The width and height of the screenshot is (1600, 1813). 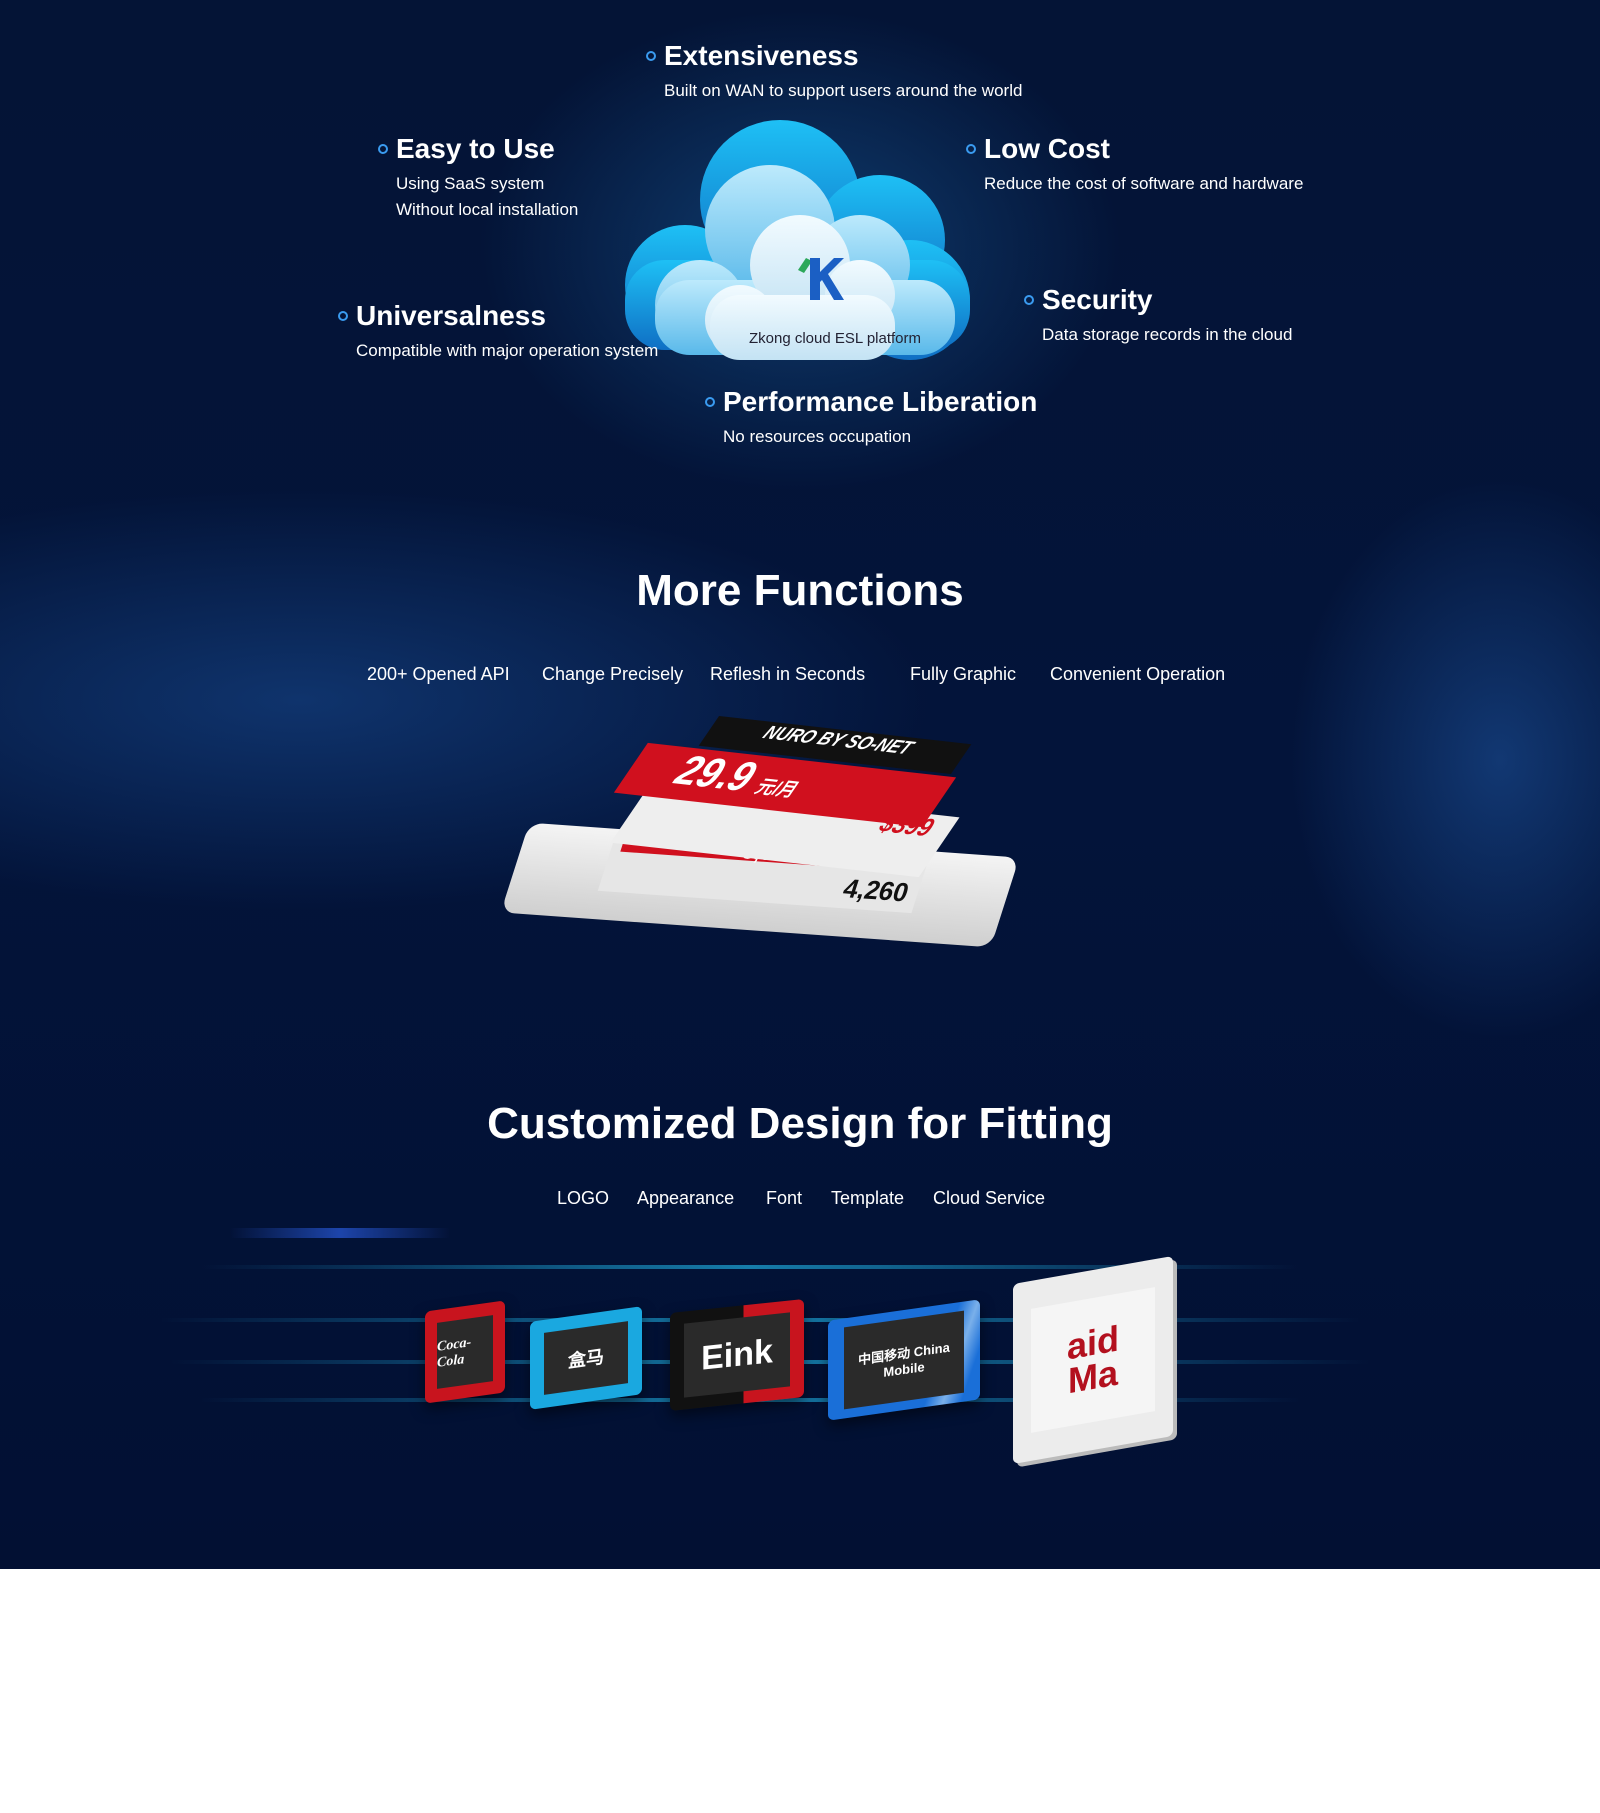 What do you see at coordinates (340, 1233) in the screenshot?
I see `light-streak` at bounding box center [340, 1233].